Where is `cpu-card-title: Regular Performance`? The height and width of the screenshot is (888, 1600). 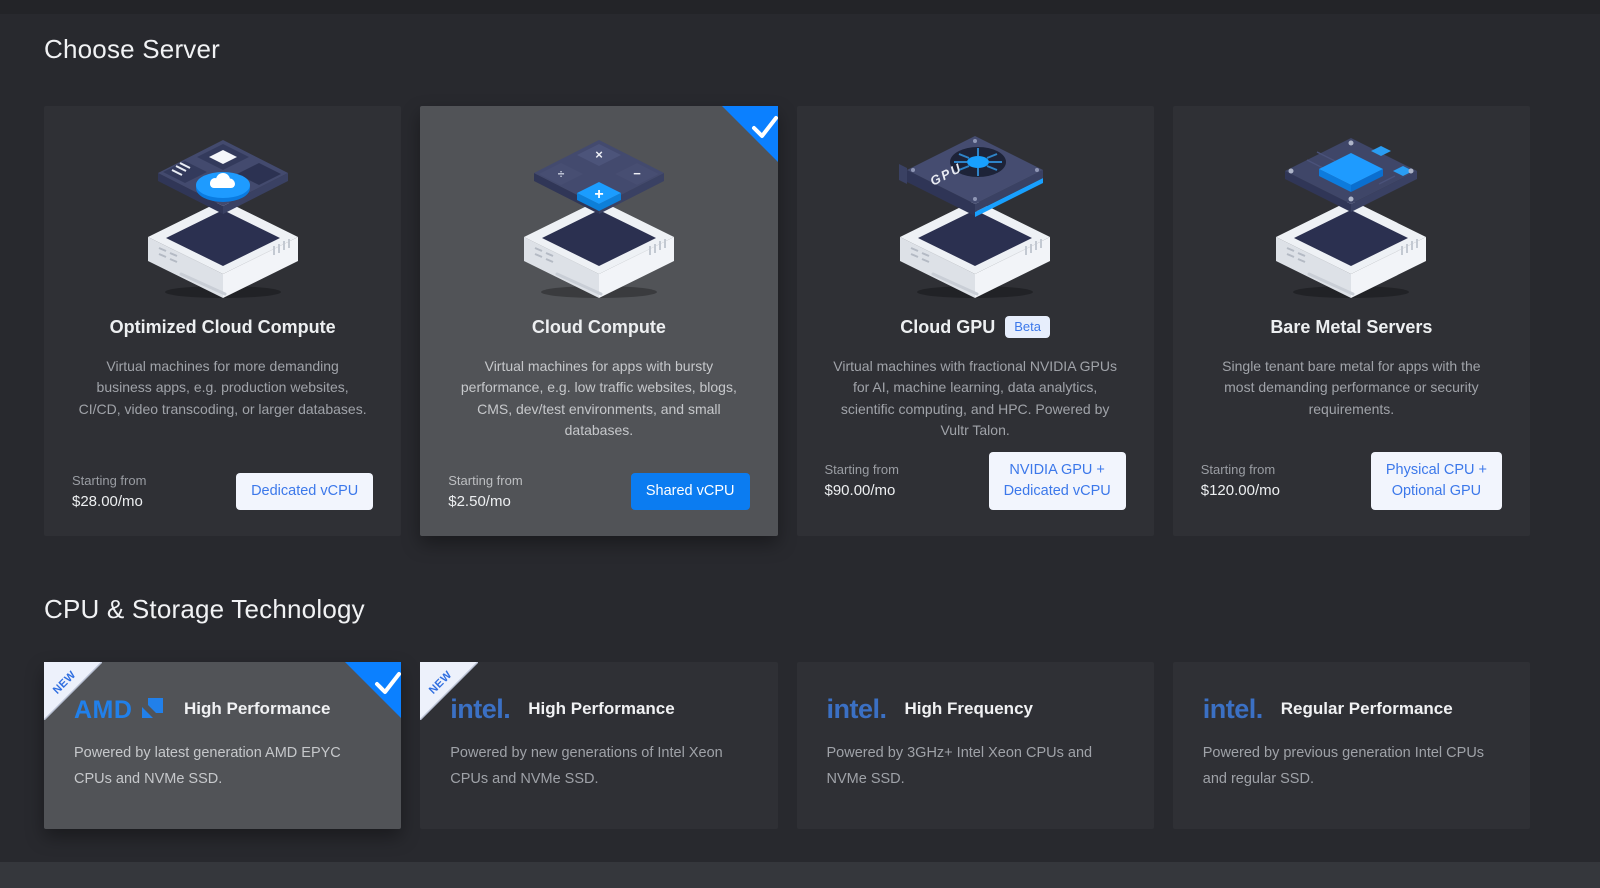 cpu-card-title: Regular Performance is located at coordinates (1366, 708).